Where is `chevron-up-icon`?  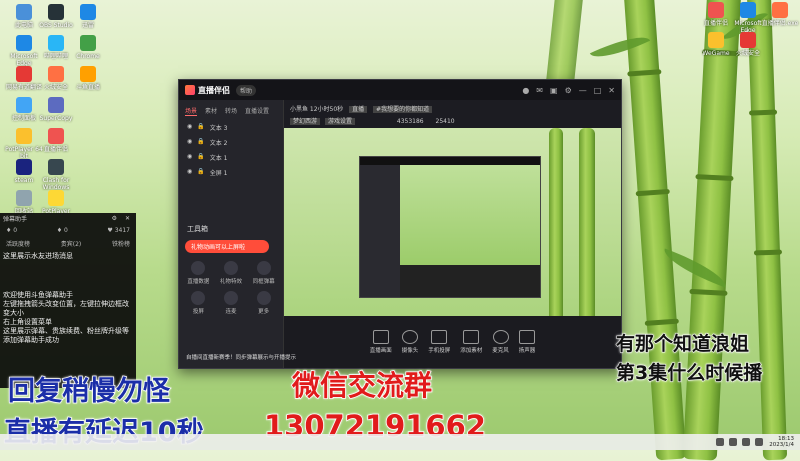
chevron-up-icon is located at coordinates (720, 442).